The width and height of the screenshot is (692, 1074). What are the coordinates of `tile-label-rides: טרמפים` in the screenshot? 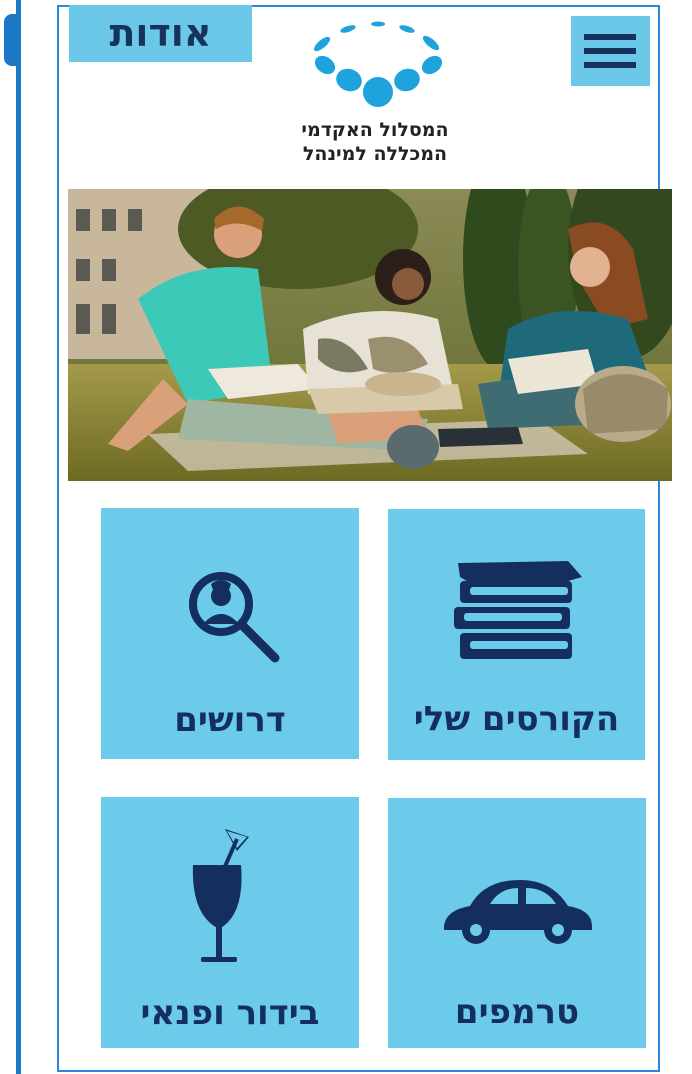 It's located at (517, 1012).